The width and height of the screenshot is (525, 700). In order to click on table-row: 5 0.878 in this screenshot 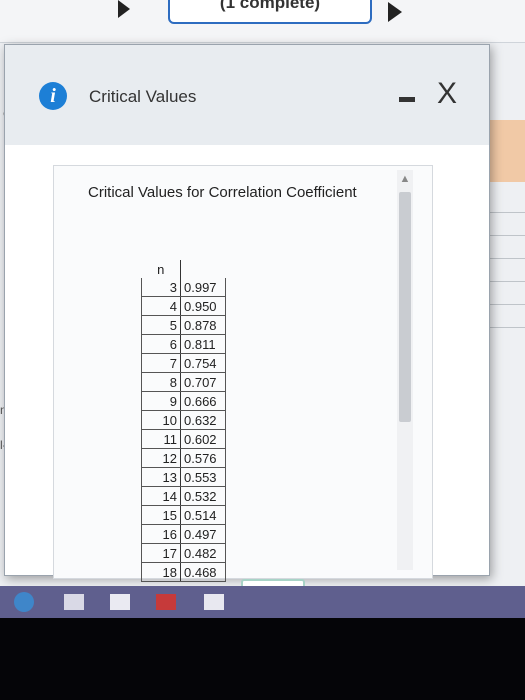, I will do `click(183, 325)`.